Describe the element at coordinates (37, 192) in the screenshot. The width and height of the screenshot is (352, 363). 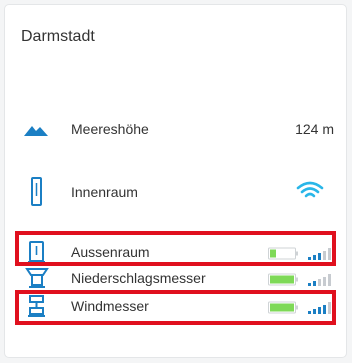
I see `indoor-sensor-icon` at that location.